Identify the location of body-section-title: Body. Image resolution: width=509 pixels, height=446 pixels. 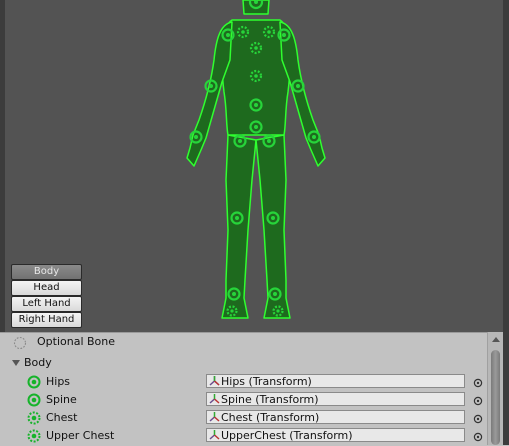
(38, 363).